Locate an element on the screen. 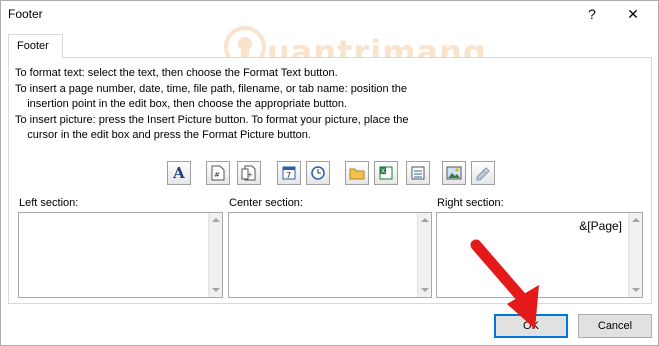 Image resolution: width=659 pixels, height=346 pixels. ok-button: OK is located at coordinates (531, 326).